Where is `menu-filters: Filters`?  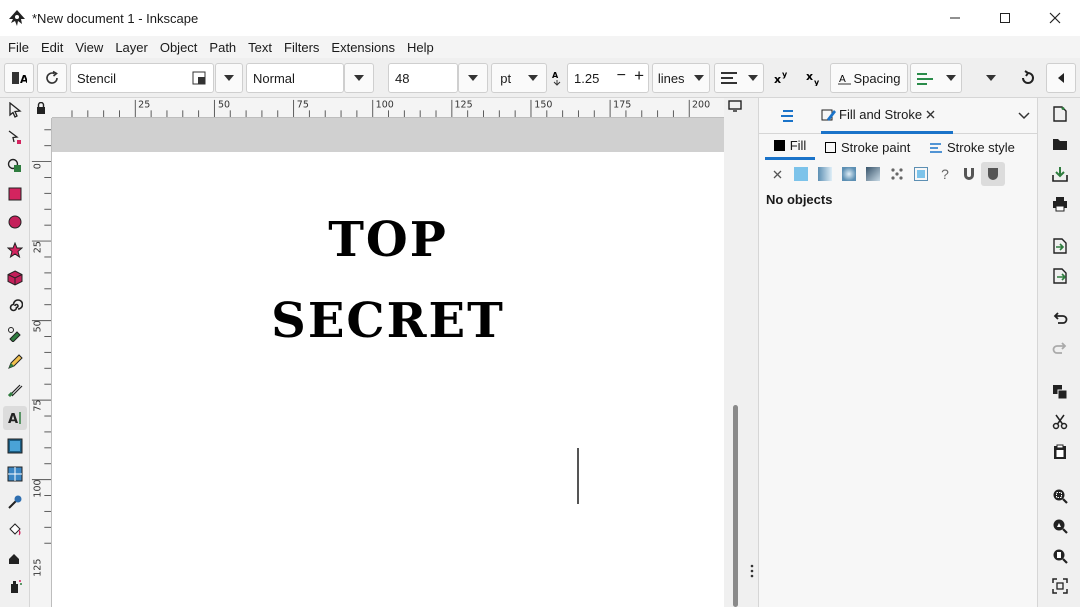
menu-filters: Filters is located at coordinates (301, 47).